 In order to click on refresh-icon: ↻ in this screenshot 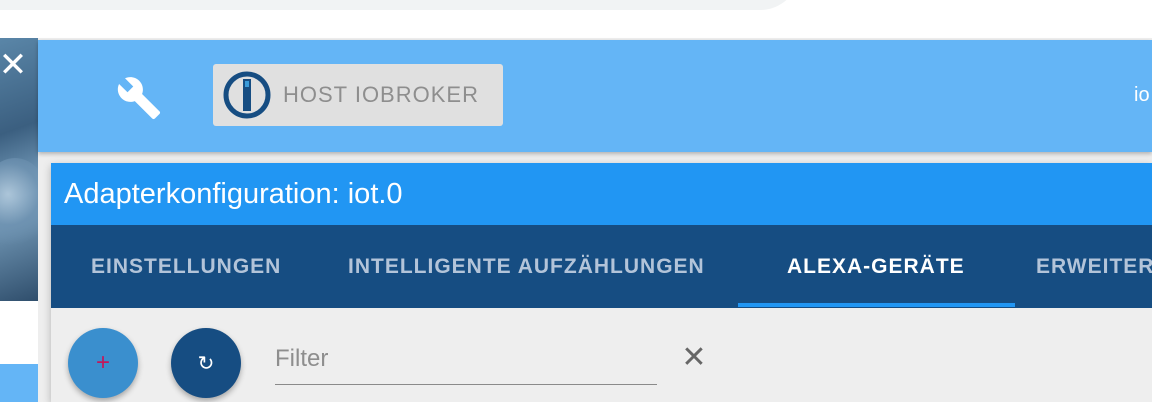, I will do `click(206, 363)`.